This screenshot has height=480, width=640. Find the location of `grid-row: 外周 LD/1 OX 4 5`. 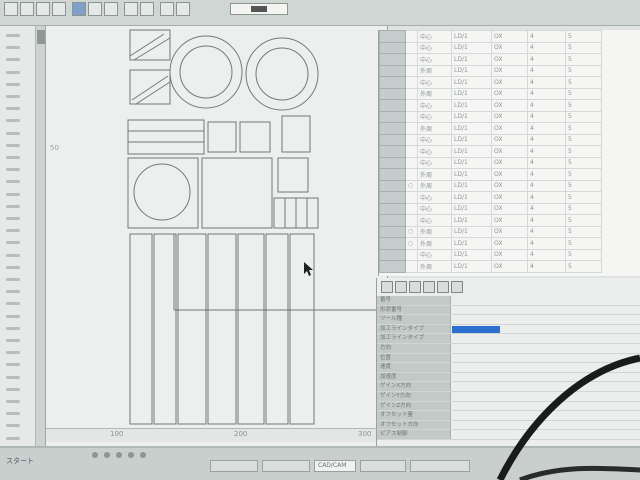

grid-row: 外周 LD/1 OX 4 5 is located at coordinates (490, 128).